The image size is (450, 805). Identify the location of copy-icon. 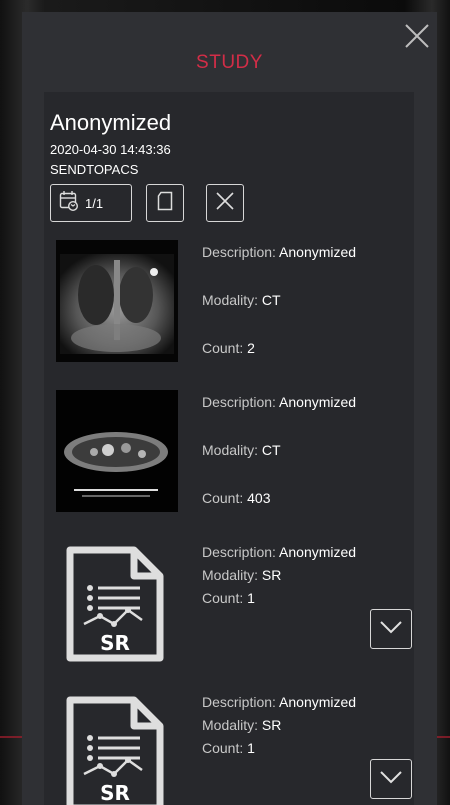
(165, 203).